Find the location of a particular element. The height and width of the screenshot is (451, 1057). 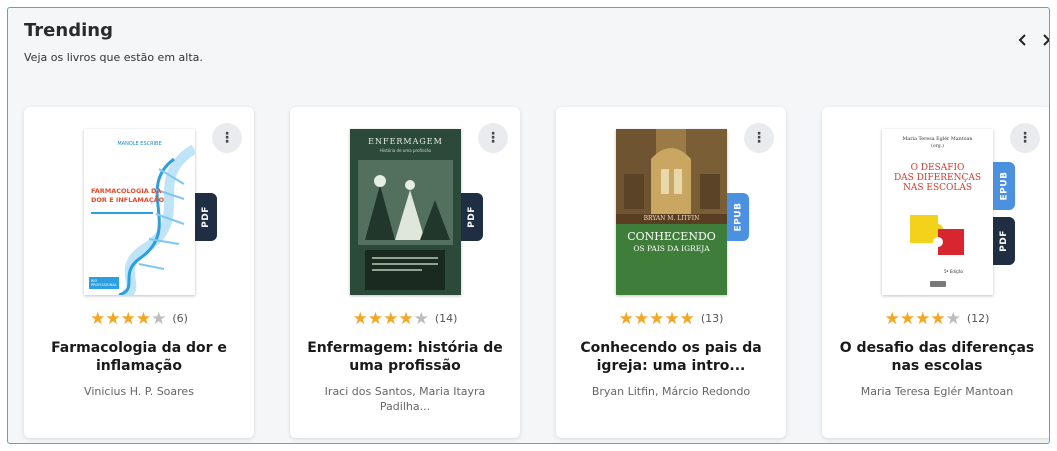

chevron-left-icon is located at coordinates (1022, 40).